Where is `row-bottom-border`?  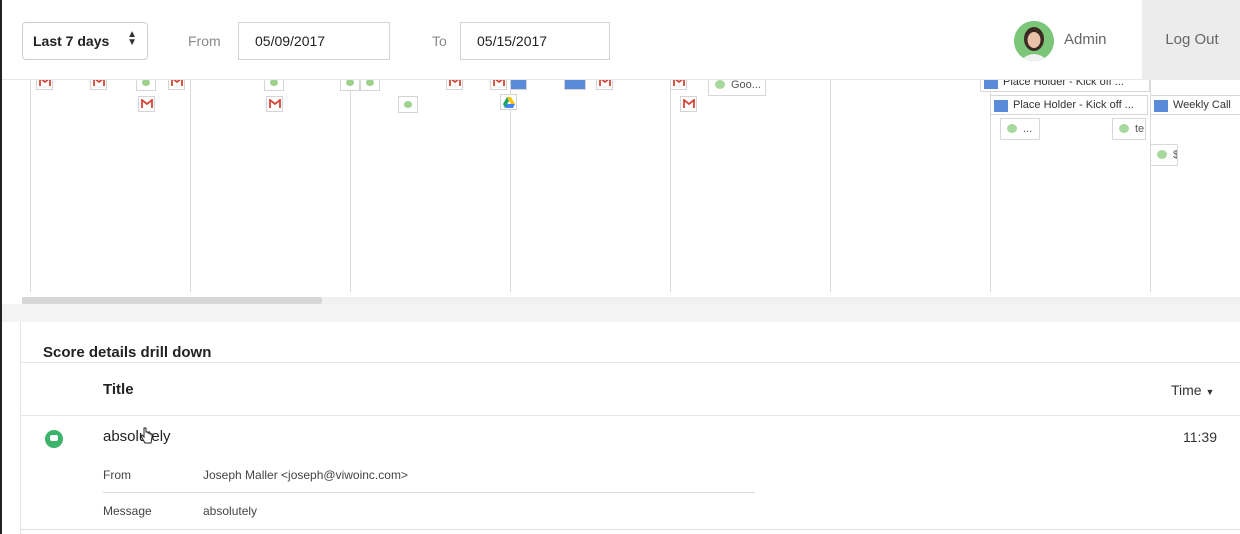 row-bottom-border is located at coordinates (630, 529).